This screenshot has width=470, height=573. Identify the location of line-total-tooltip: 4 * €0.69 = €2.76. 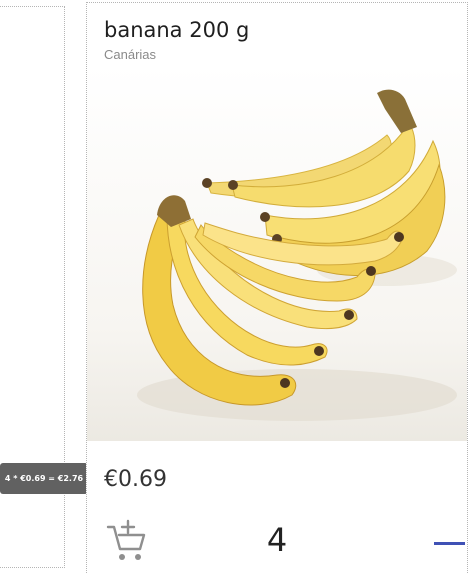
(44, 478).